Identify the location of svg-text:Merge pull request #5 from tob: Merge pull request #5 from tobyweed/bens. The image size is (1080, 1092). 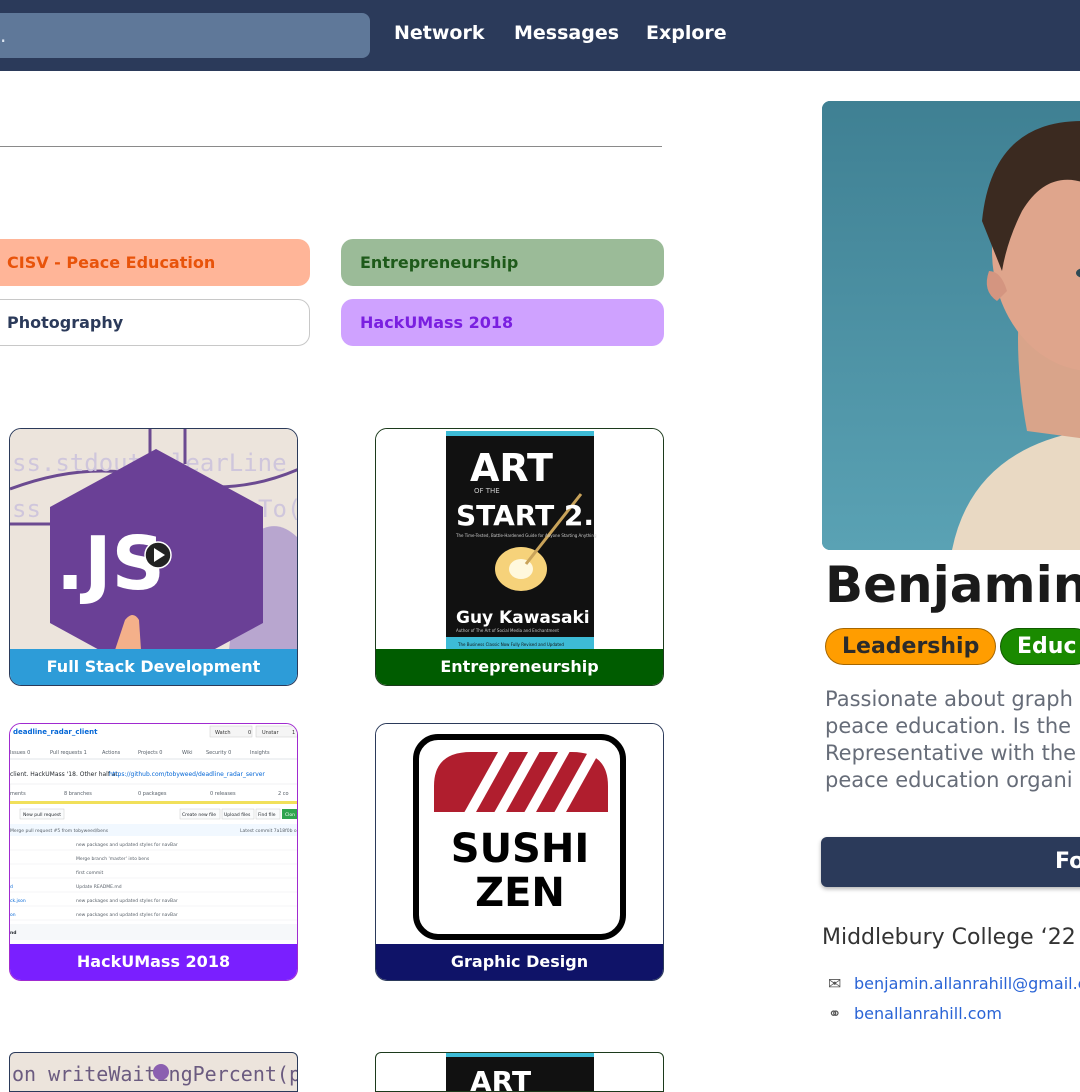
(59, 831).